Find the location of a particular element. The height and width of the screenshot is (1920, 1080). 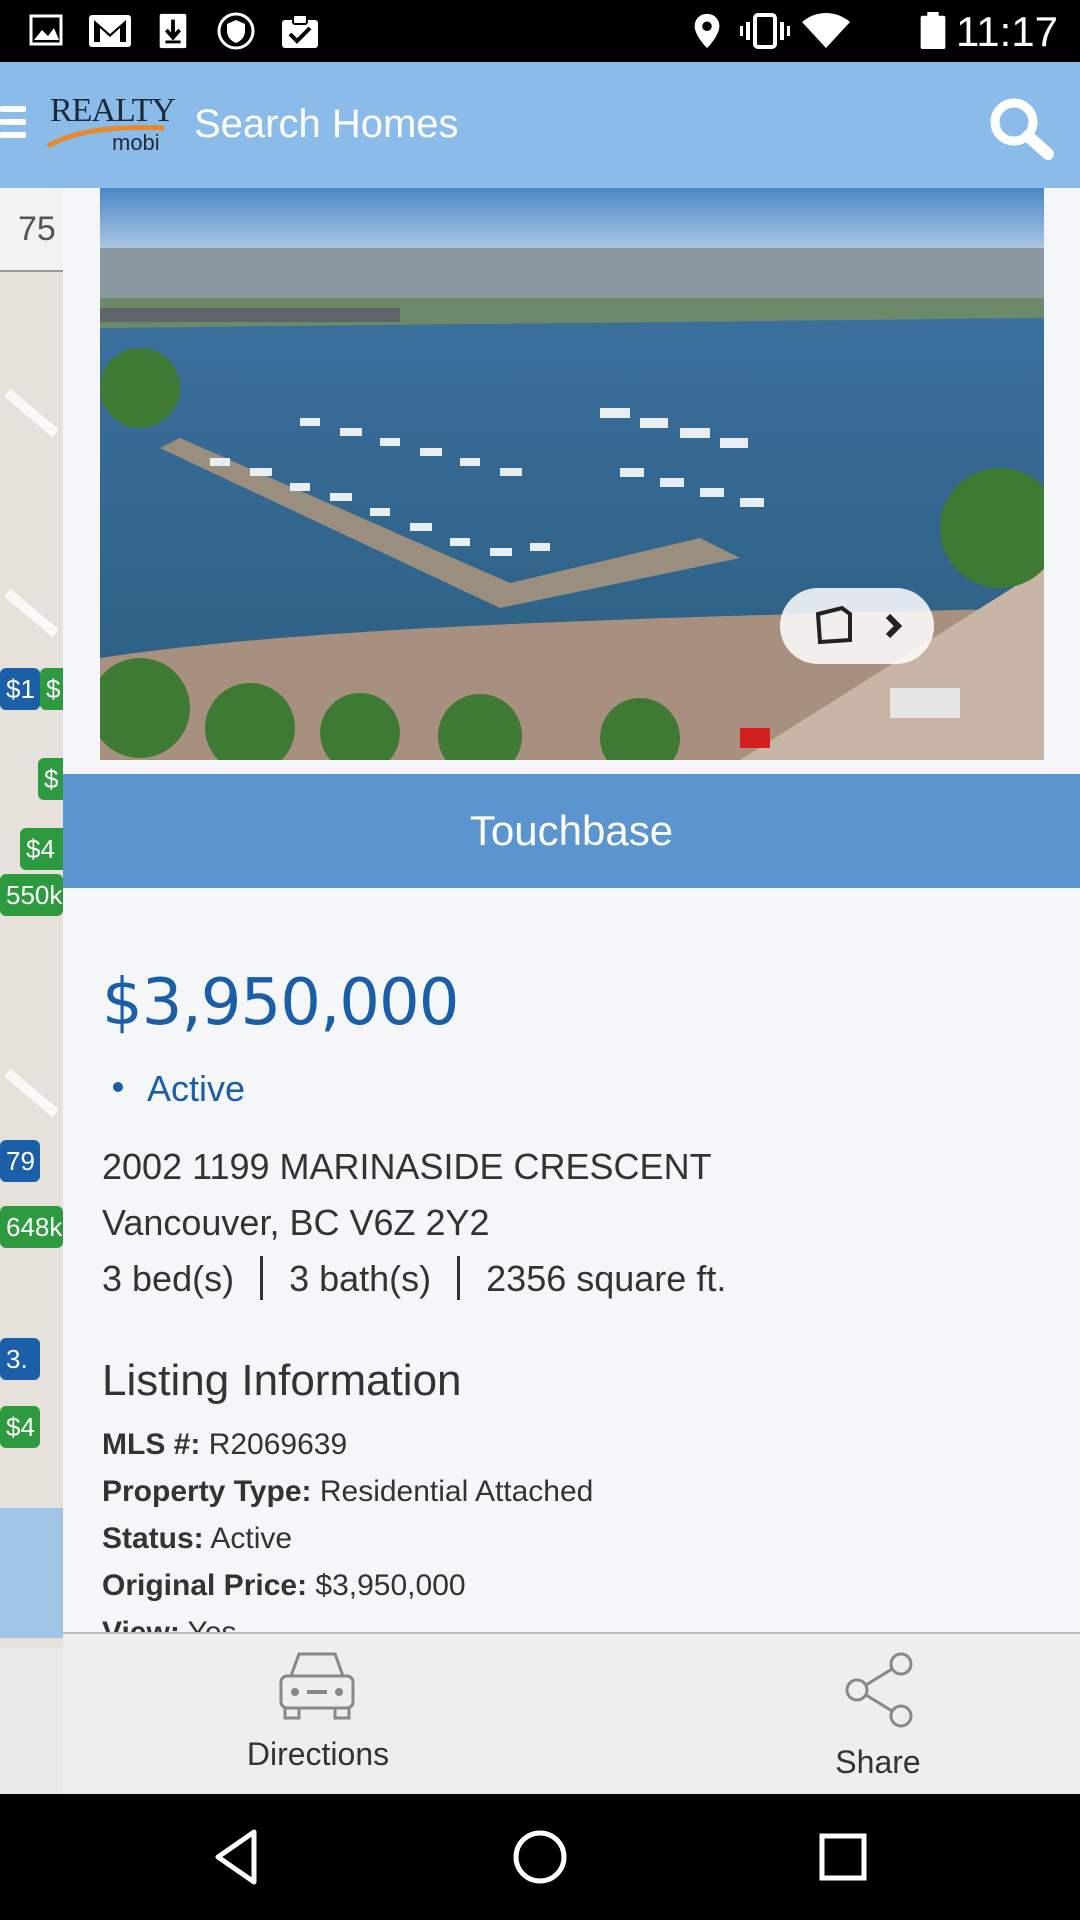

listing-specs: 3 bed(s) 3 bath(s) 2356 square ft. is located at coordinates (414, 1279).